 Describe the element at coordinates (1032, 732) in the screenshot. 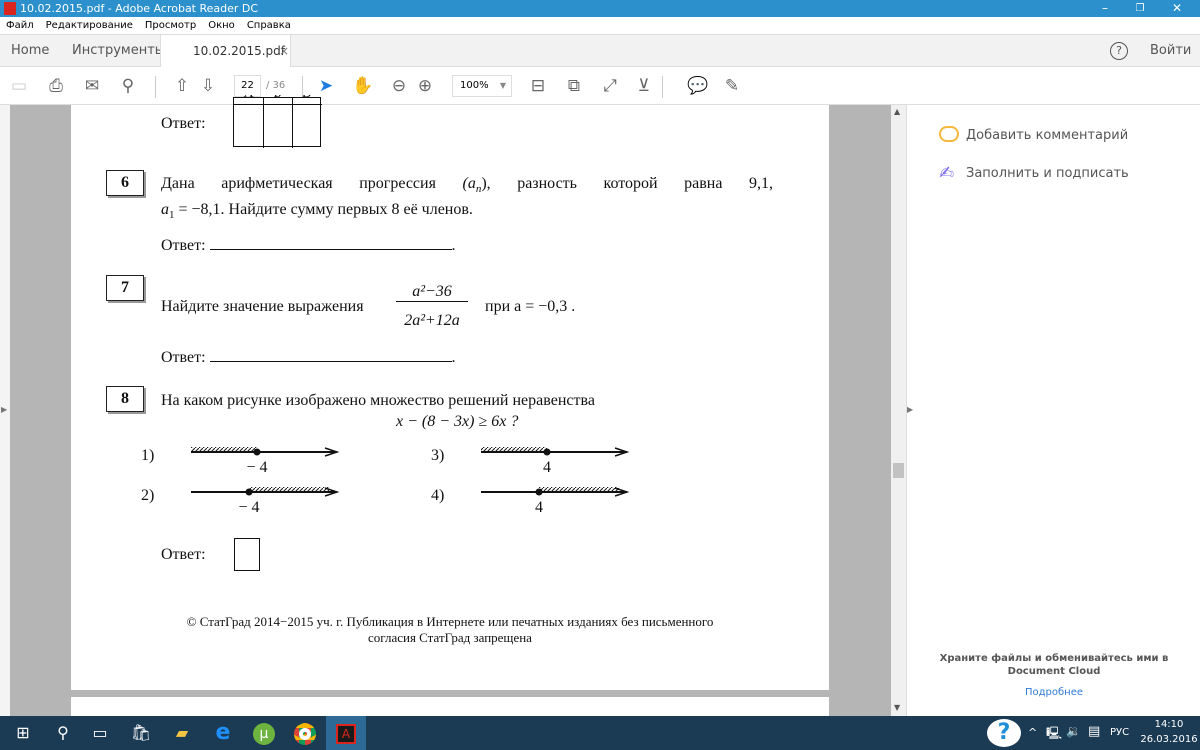

I see `tray-chevron-icon: ^` at that location.